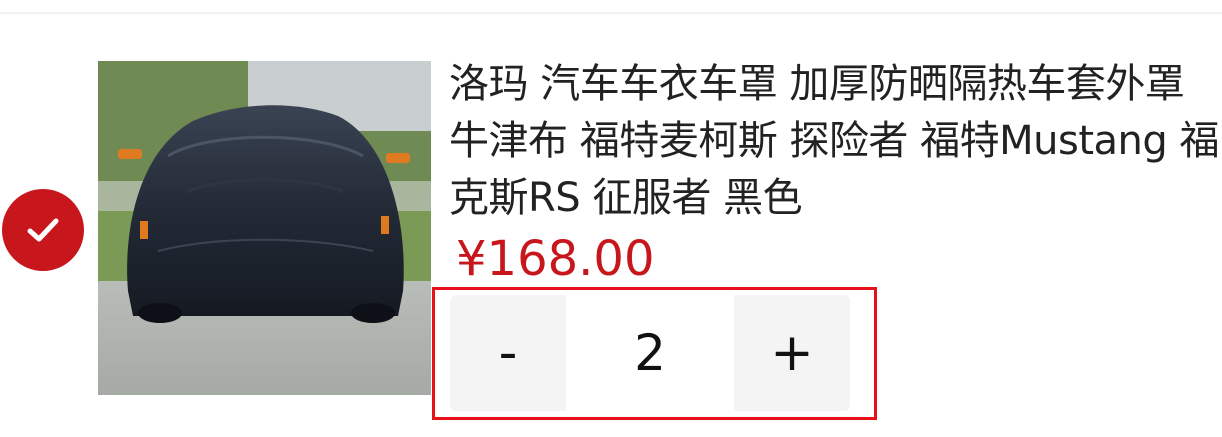 Image resolution: width=1222 pixels, height=437 pixels. I want to click on decrement-button: -, so click(508, 353).